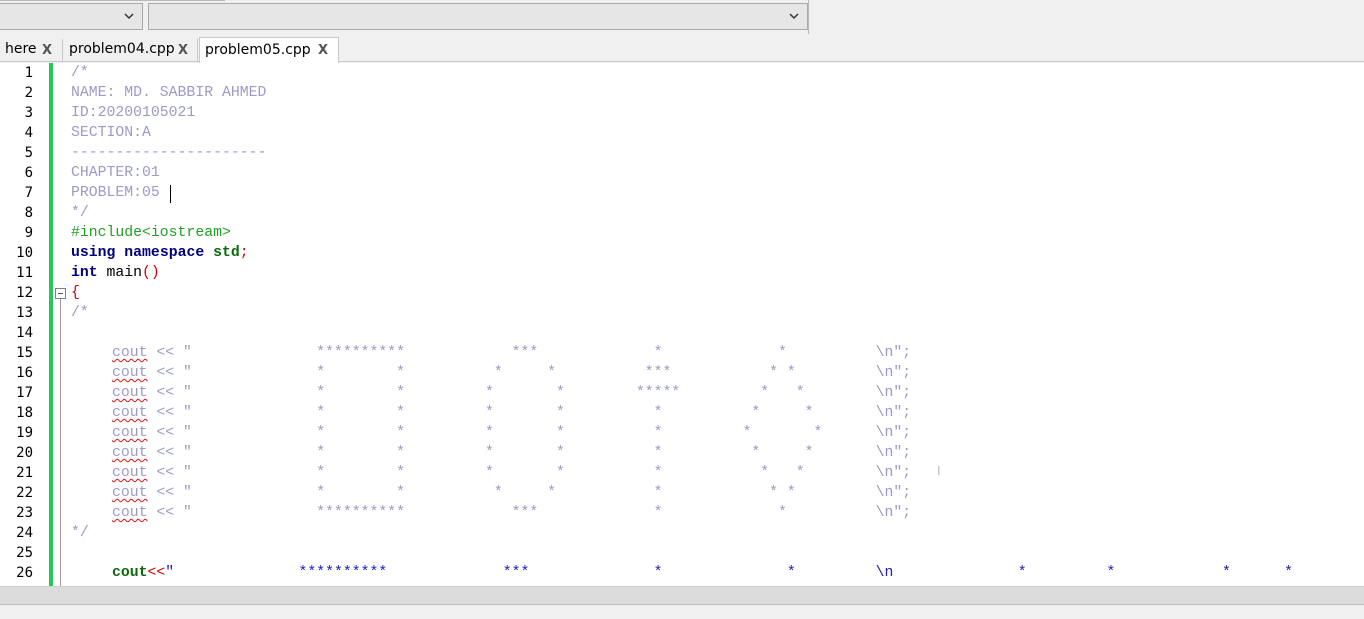 The height and width of the screenshot is (619, 1364). I want to click on code-line: ID:20200105021, so click(133, 113).